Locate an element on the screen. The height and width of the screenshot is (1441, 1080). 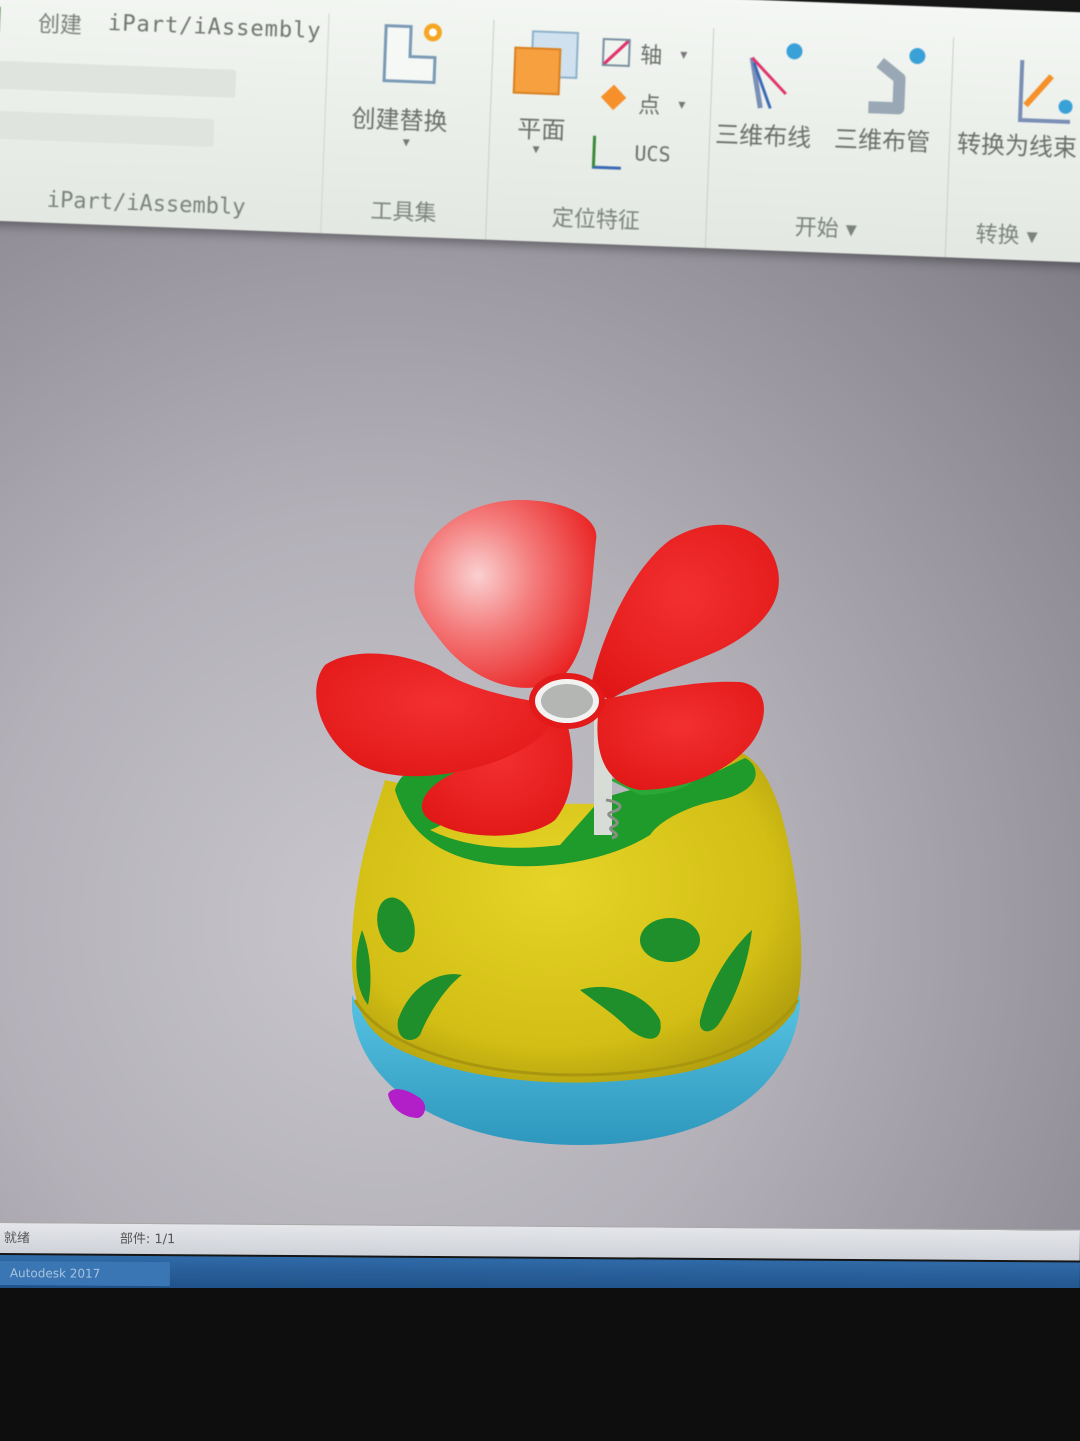
ribbon-group-ipart: 创建 iPart/iAssembly iPart/iAssembly is located at coordinates (165, 117).